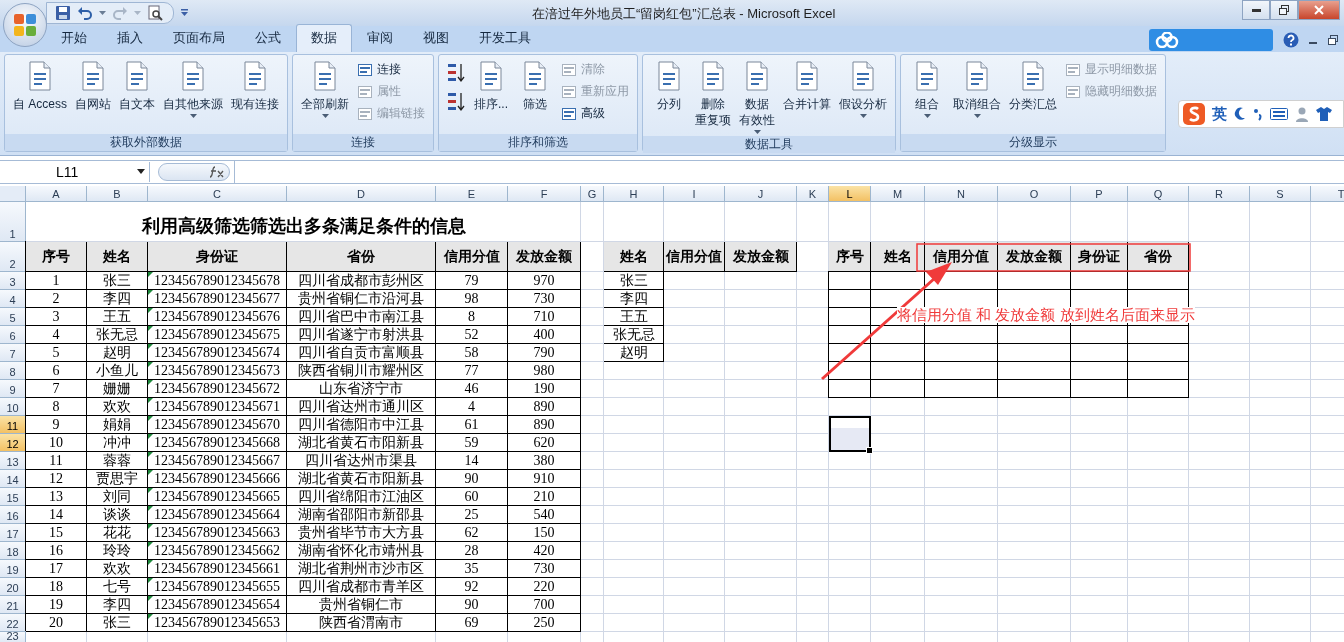 This screenshot has width=1344, height=642. Describe the element at coordinates (13, 299) in the screenshot. I see `row-header: 4` at that location.